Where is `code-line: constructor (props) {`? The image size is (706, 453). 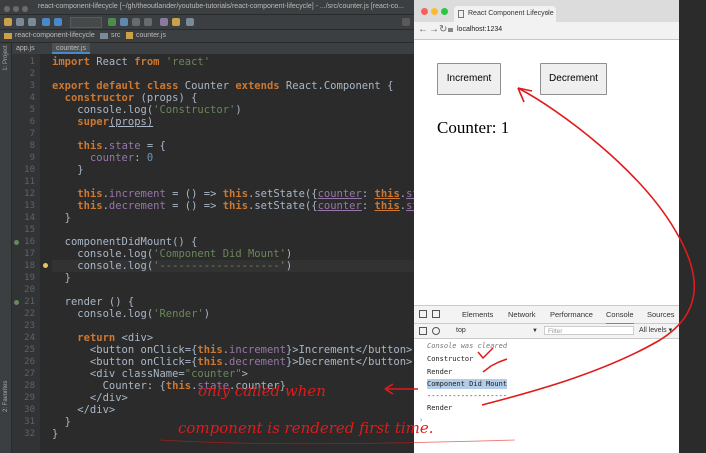 code-line: constructor (props) { is located at coordinates (125, 98).